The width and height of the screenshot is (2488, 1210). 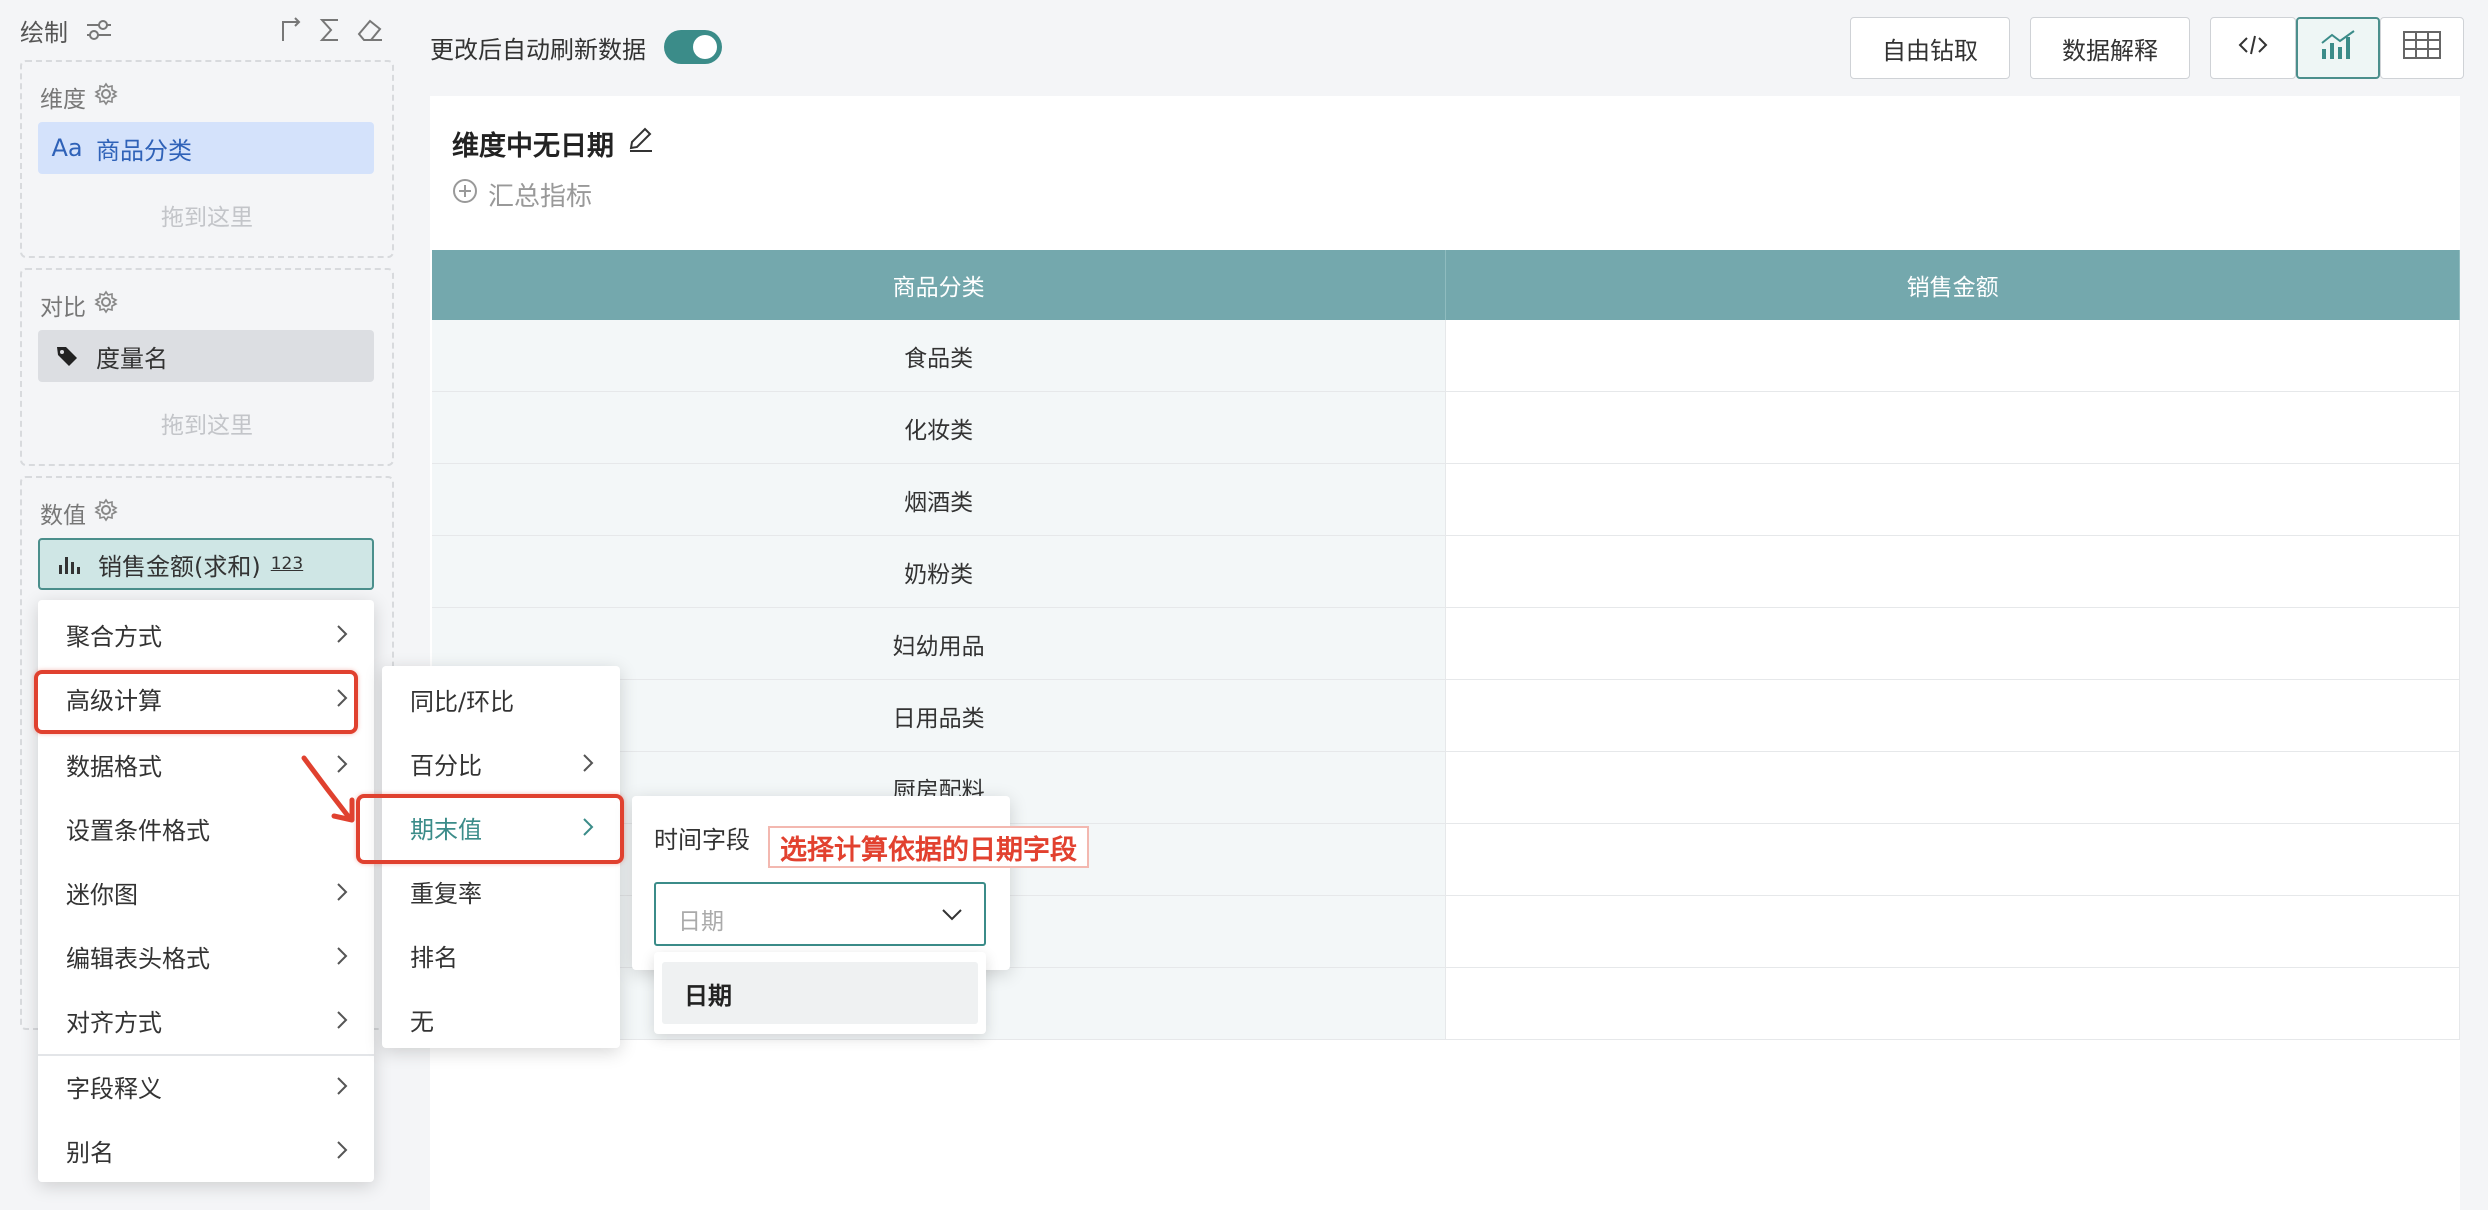 What do you see at coordinates (63, 100) in the screenshot?
I see `dimension-label: 维度` at bounding box center [63, 100].